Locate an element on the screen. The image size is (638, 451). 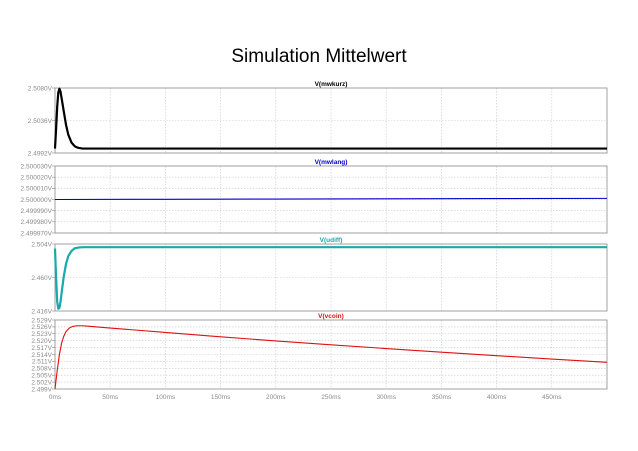
y-tick-label: 2.505V is located at coordinates (41, 376).